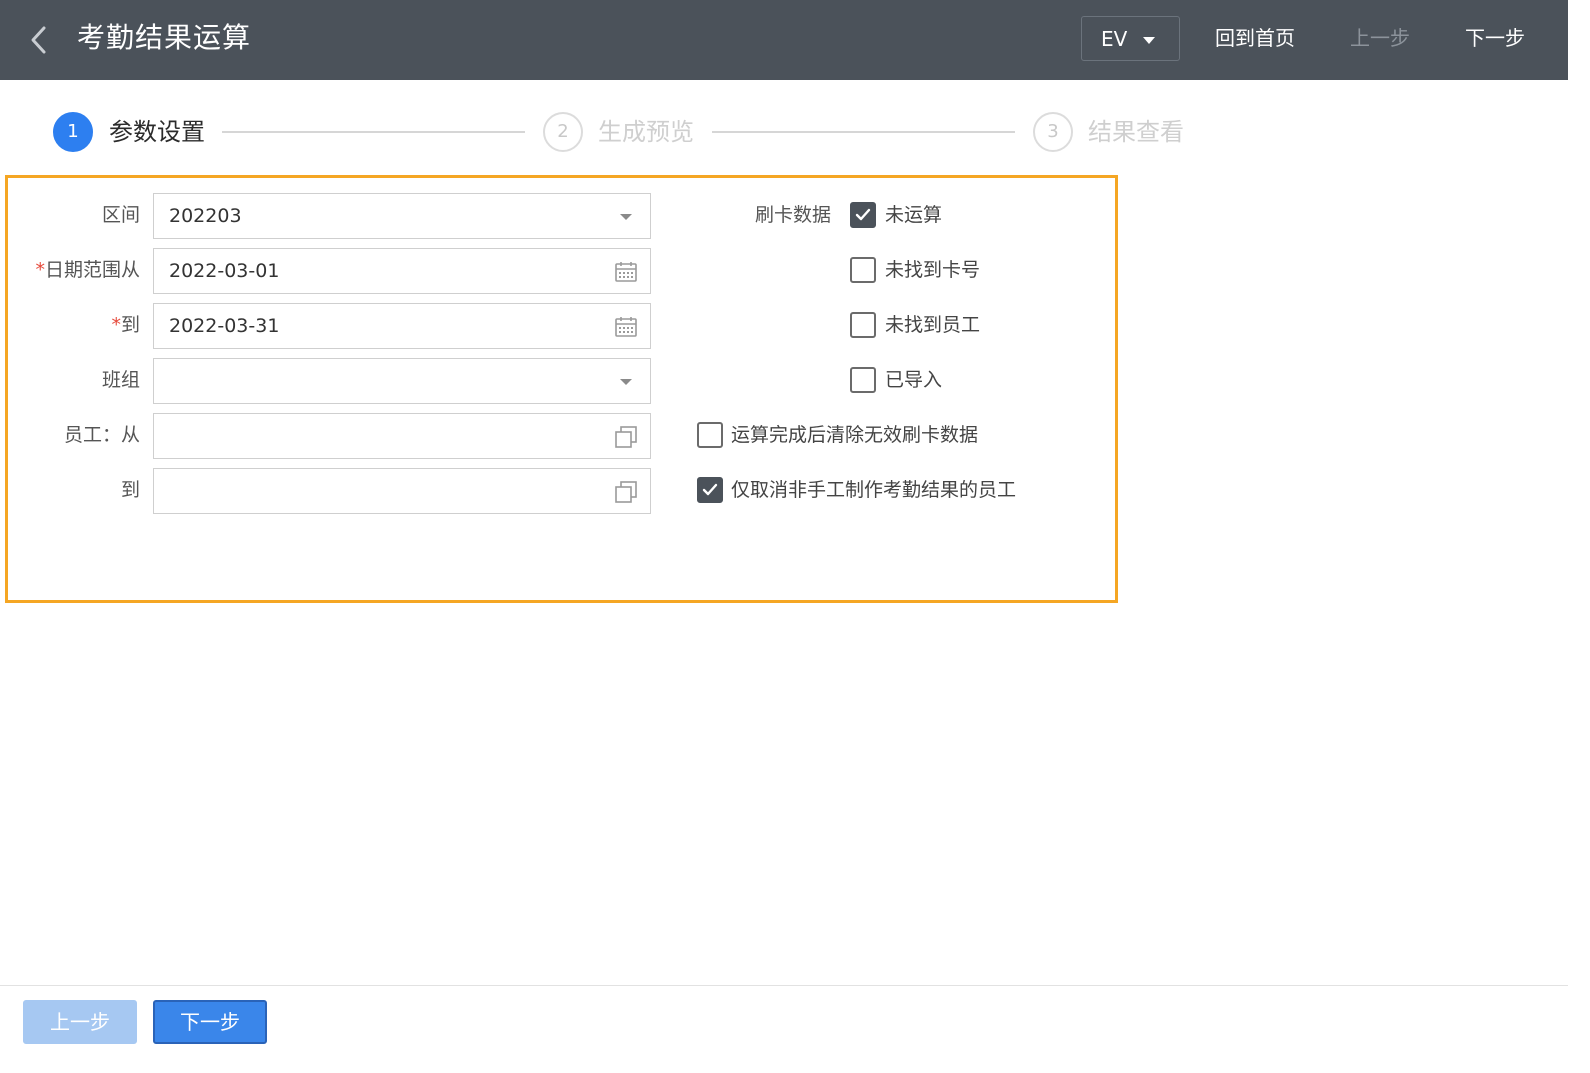 This screenshot has height=1073, width=1590. Describe the element at coordinates (73, 132) in the screenshot. I see `step-1-number: 1` at that location.